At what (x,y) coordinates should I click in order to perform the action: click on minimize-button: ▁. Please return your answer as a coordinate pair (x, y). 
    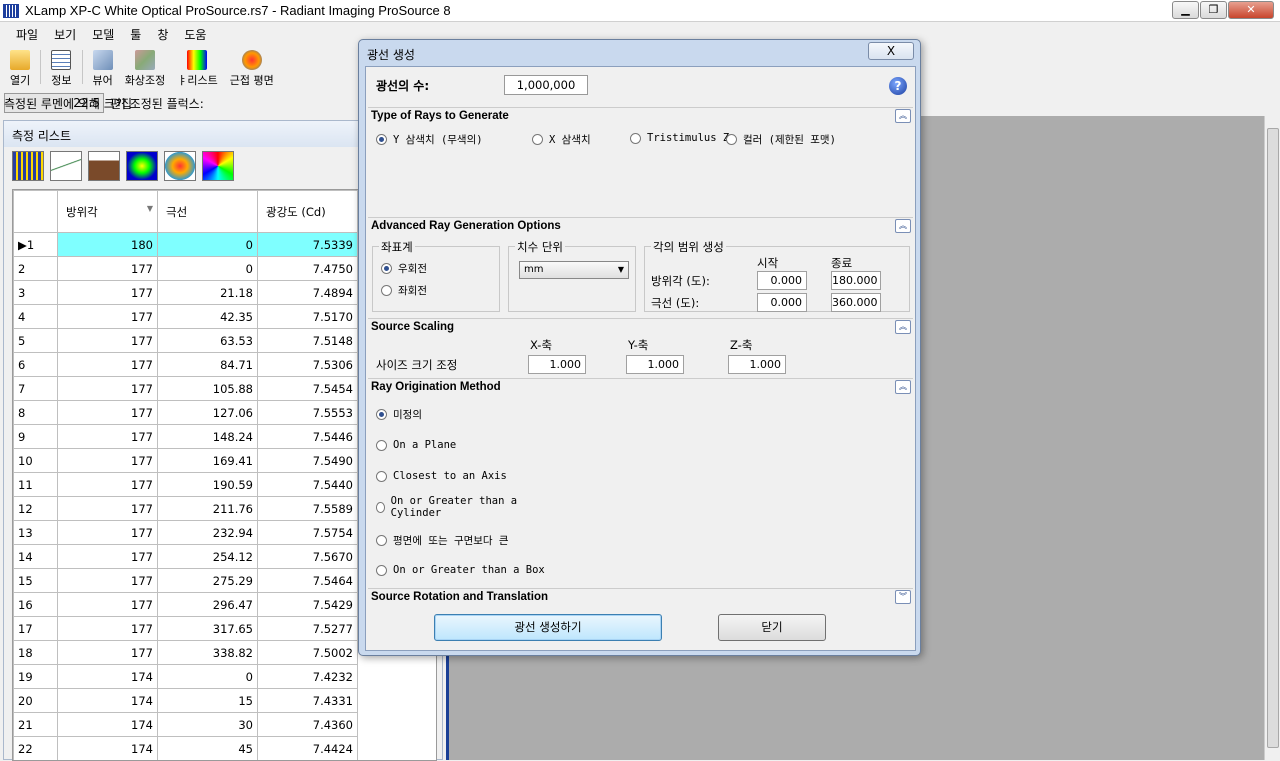
    Looking at the image, I should click on (1185, 10).